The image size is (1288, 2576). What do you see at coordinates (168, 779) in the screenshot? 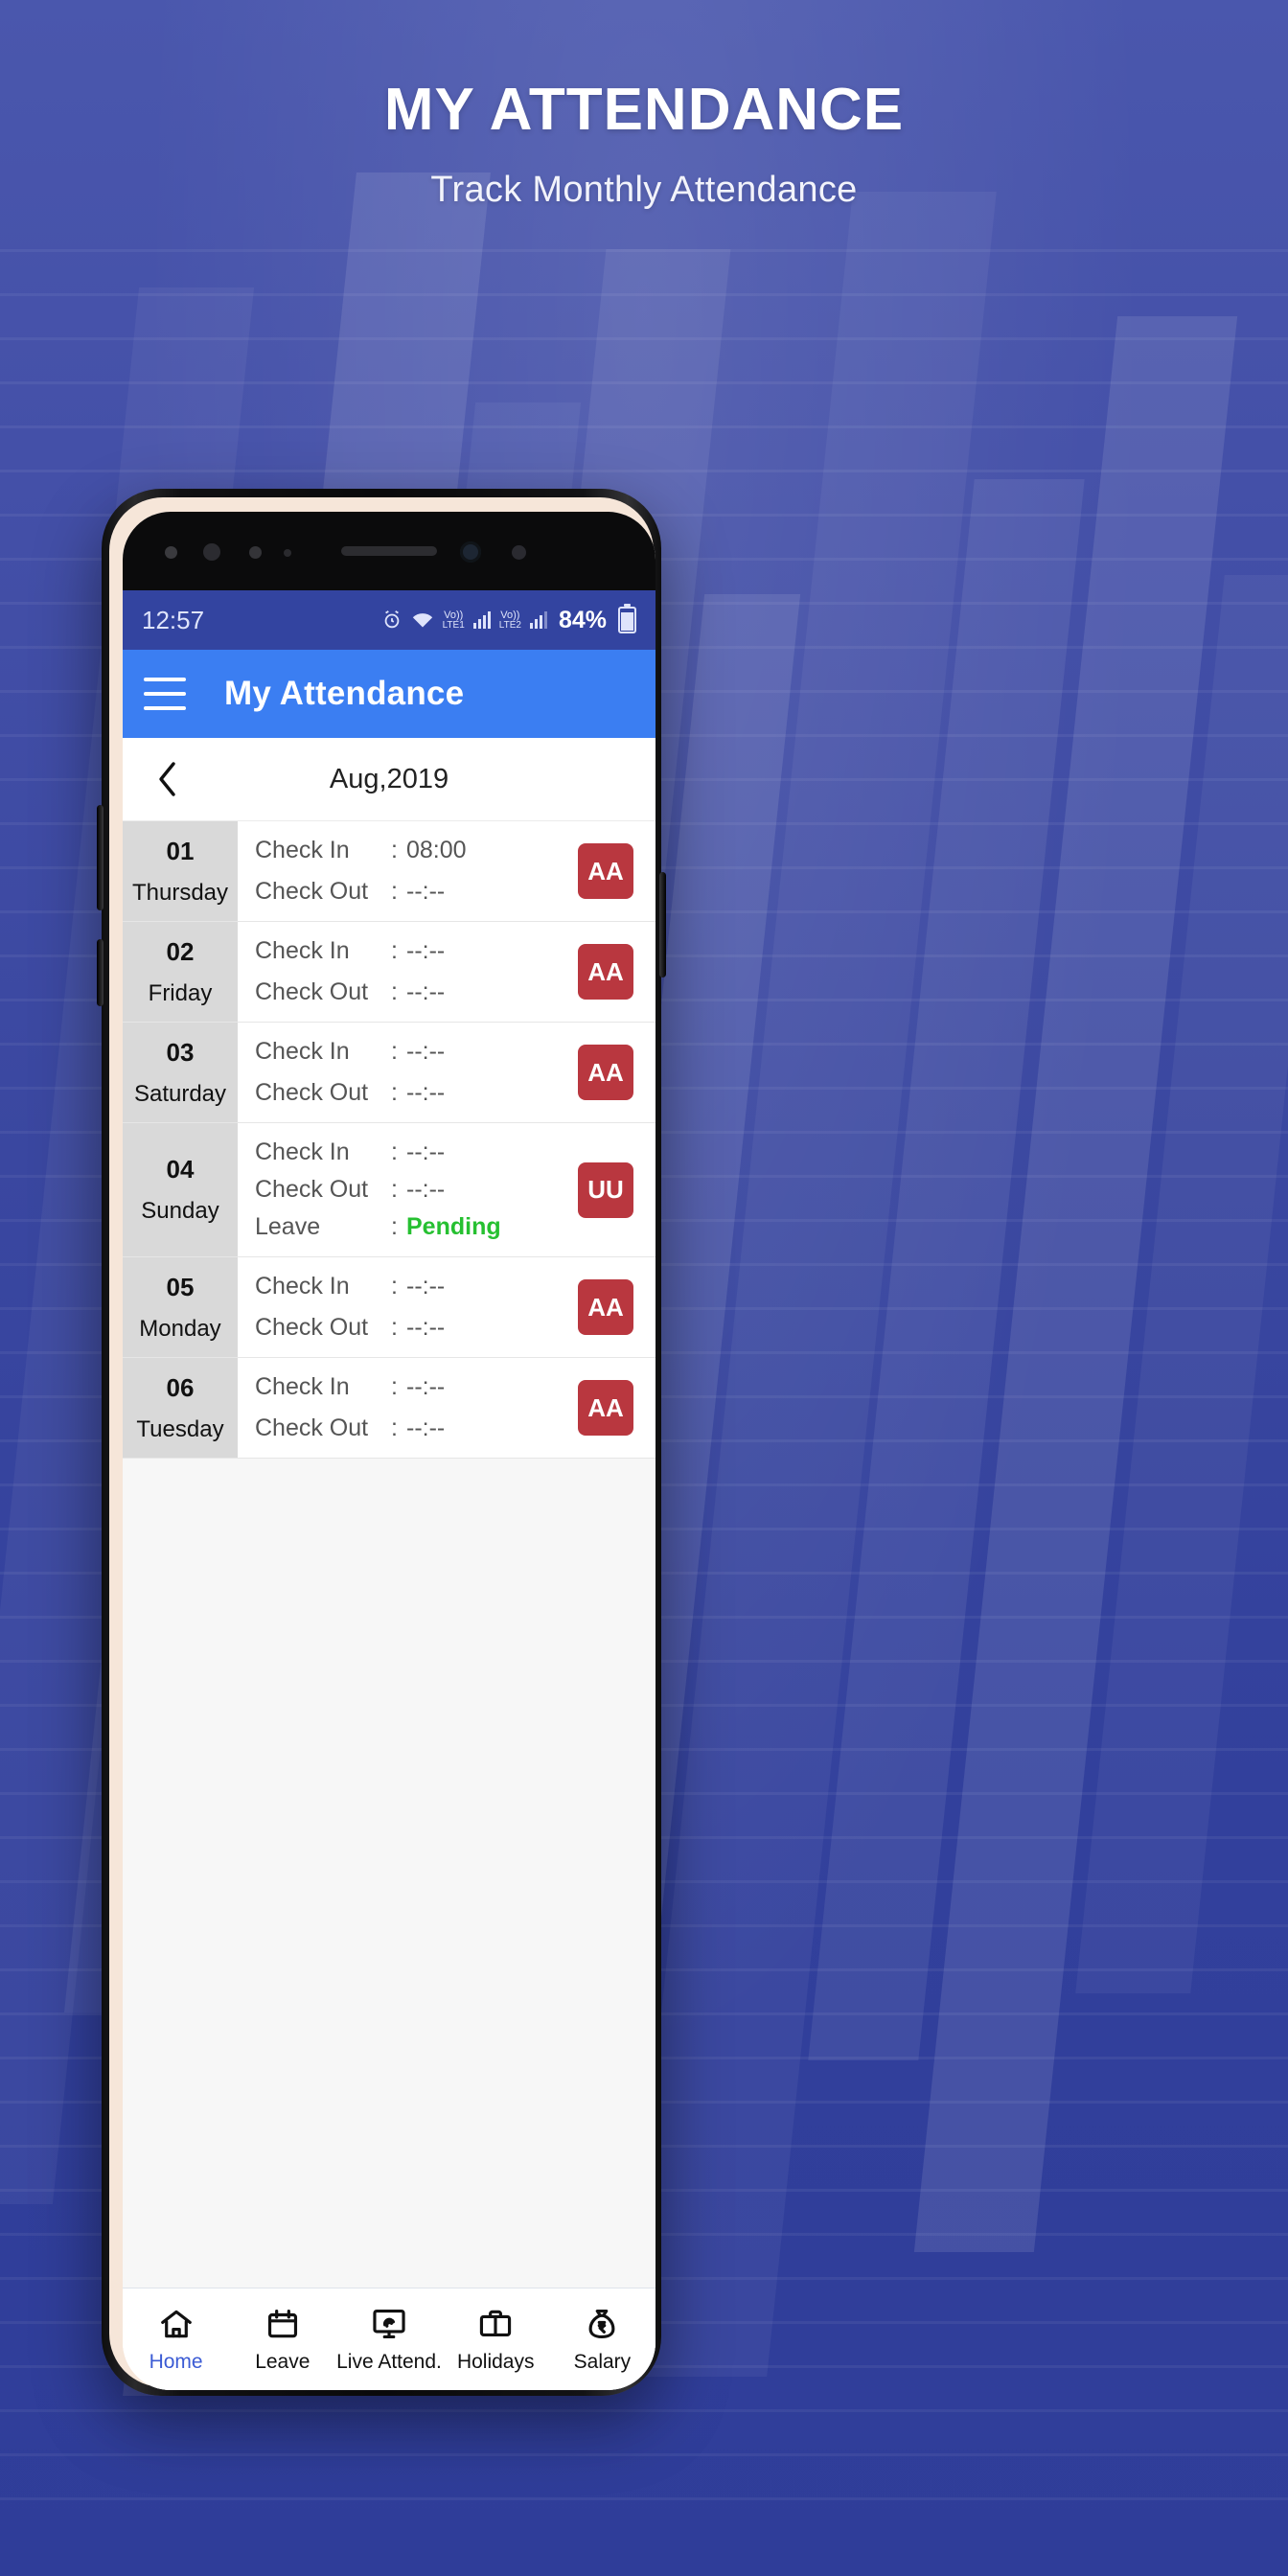
I see `chevron-left-icon` at bounding box center [168, 779].